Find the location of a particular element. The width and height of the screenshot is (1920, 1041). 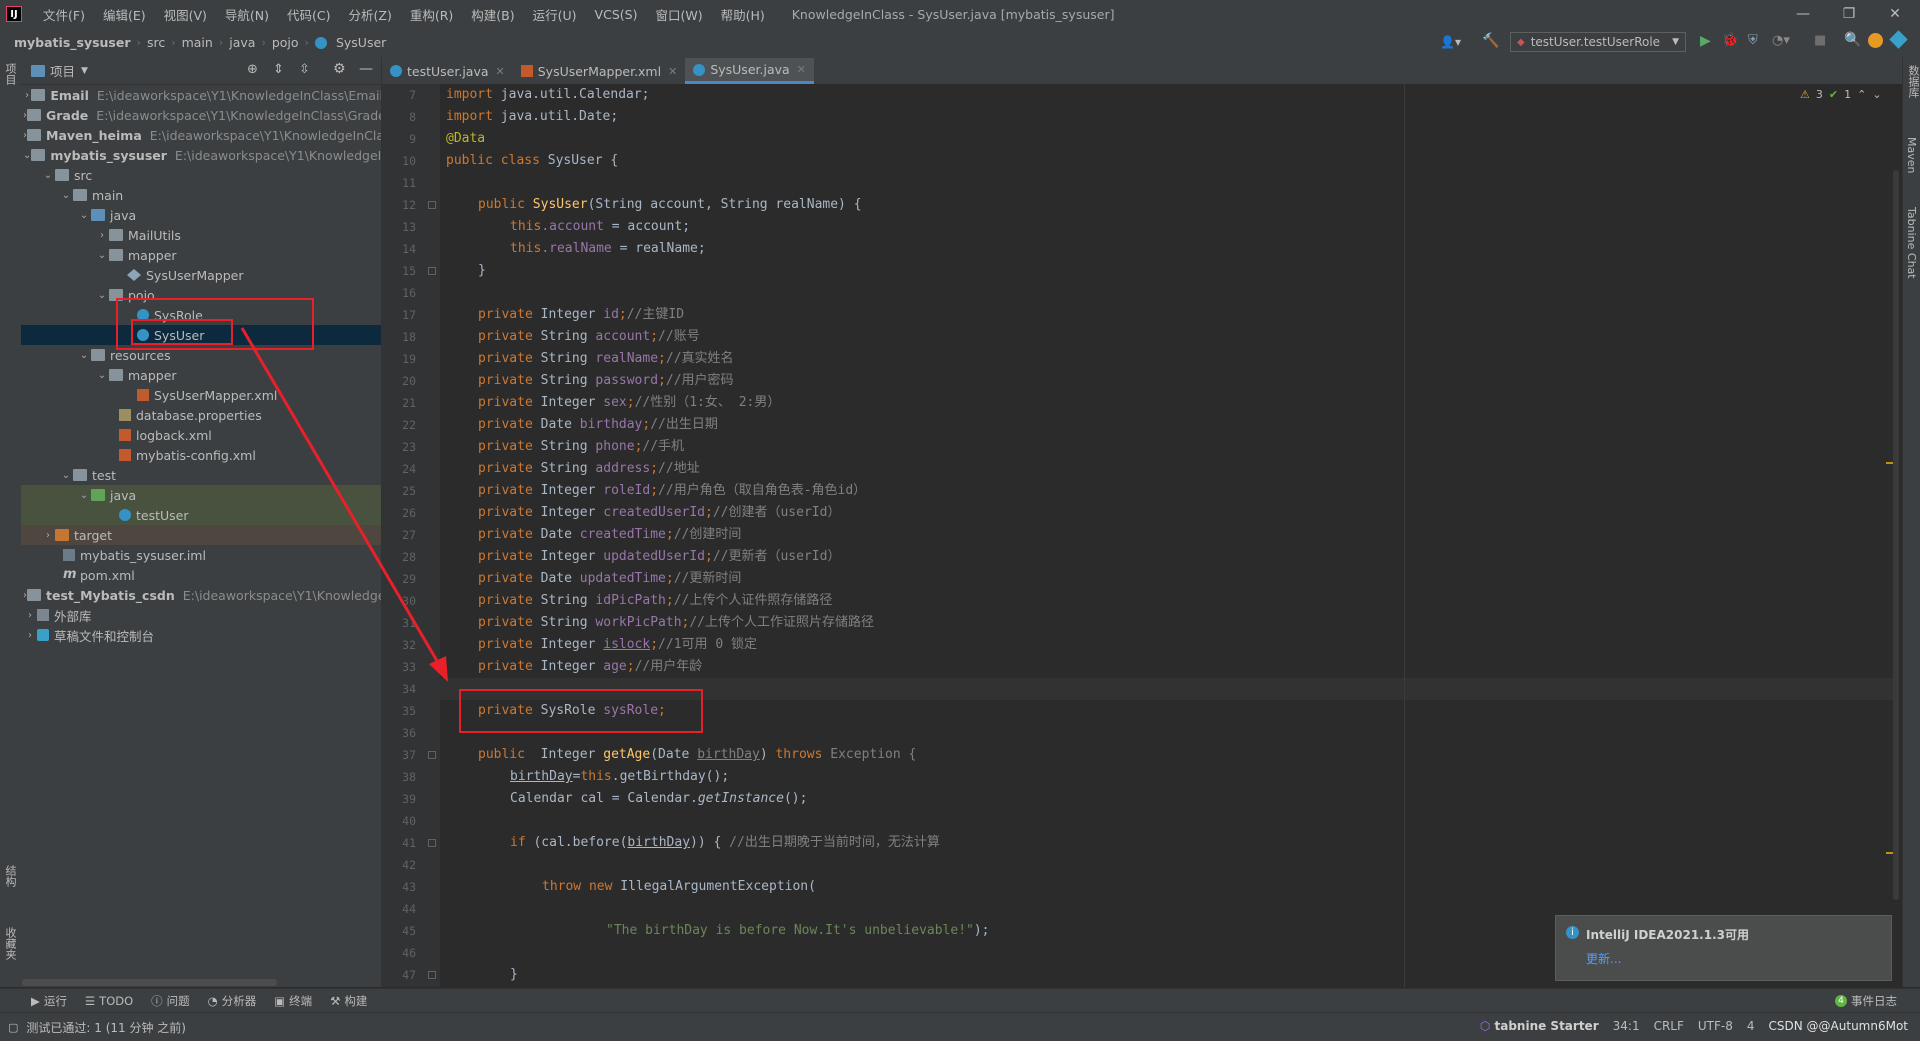

line-number: 9 is located at coordinates (399, 139).